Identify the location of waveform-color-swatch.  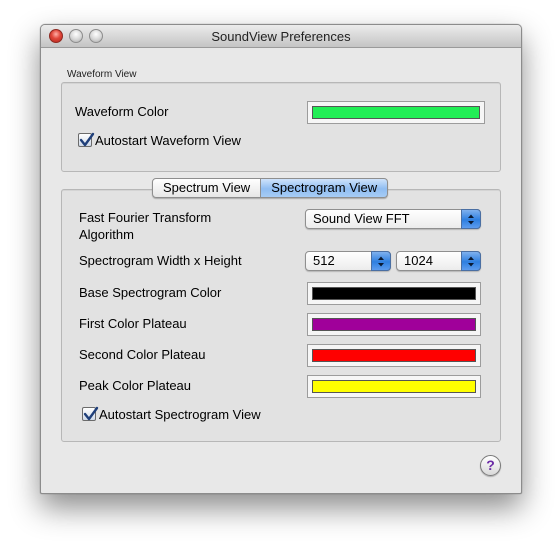
(396, 112).